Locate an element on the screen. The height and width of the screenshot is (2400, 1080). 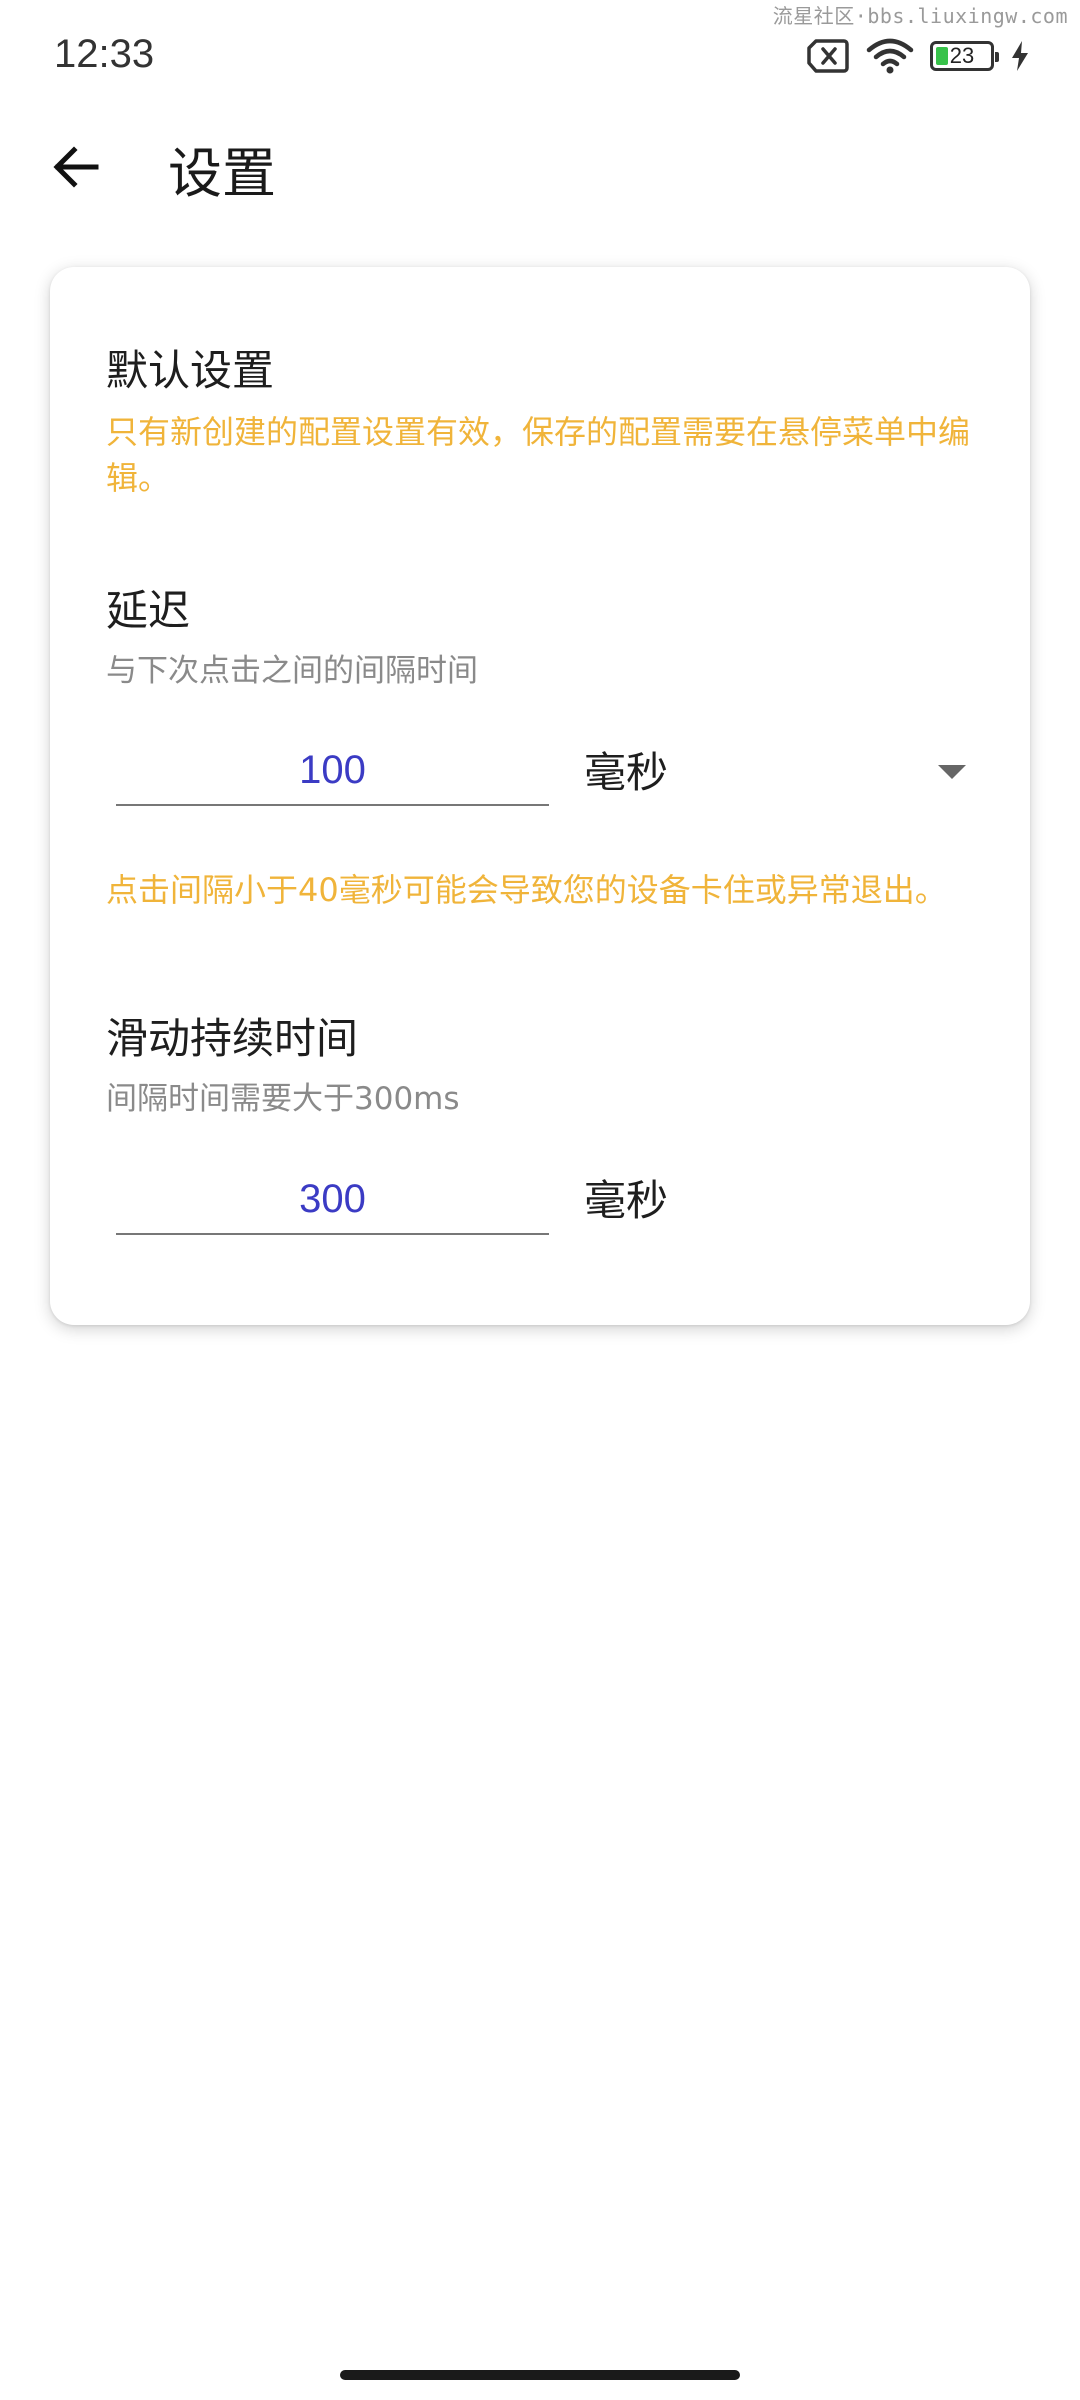
delay-title: 延迟 is located at coordinates (148, 610).